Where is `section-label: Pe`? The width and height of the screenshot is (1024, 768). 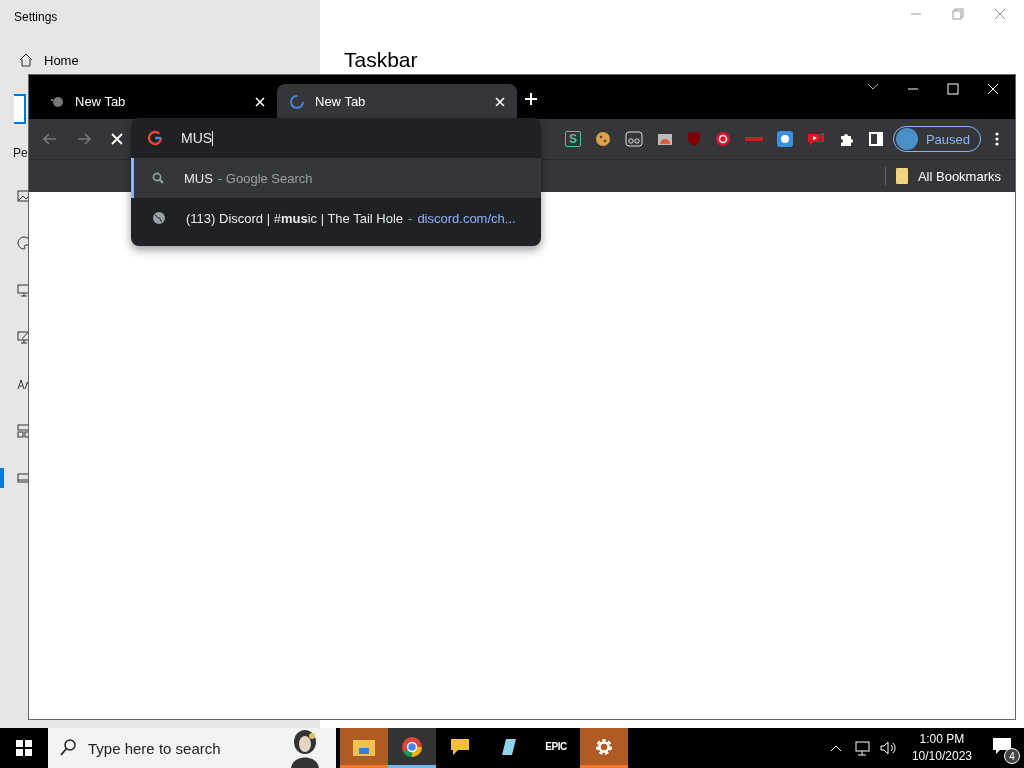
section-label: Pe is located at coordinates (20, 153).